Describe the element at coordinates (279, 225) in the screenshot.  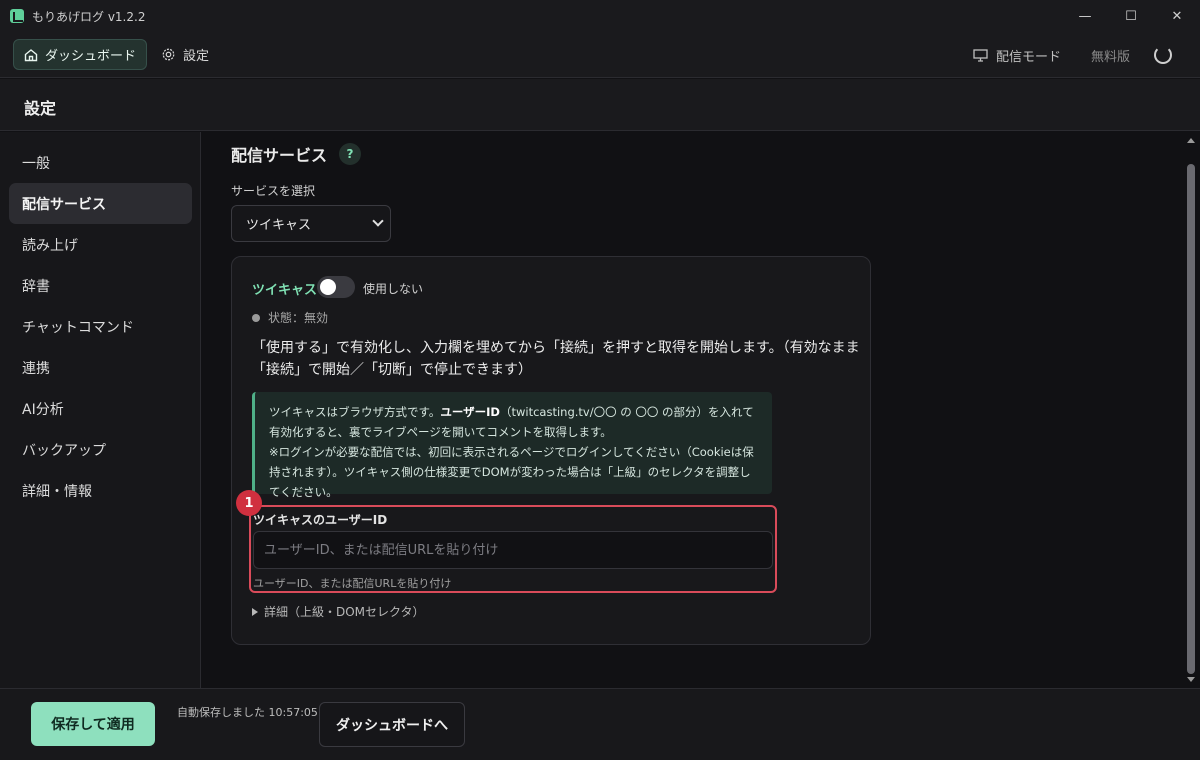
I see `service-select-value: ツイキャス` at that location.